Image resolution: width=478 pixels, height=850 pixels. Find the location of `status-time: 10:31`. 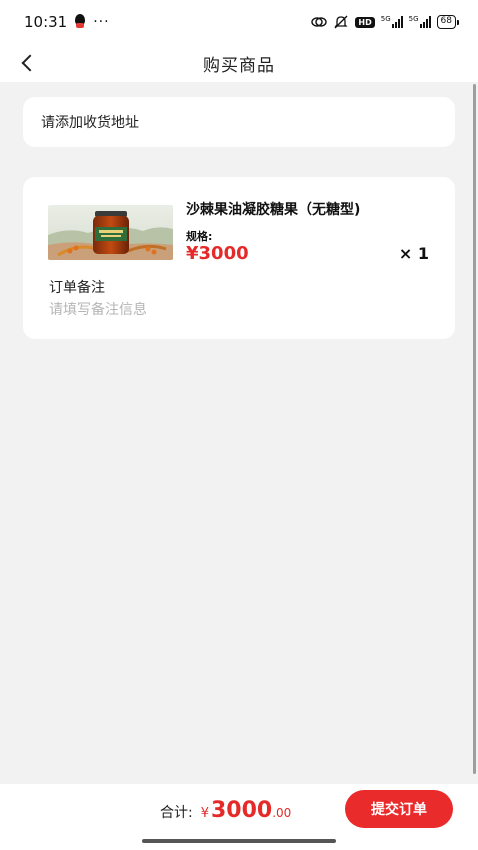

status-time: 10:31 is located at coordinates (46, 22).